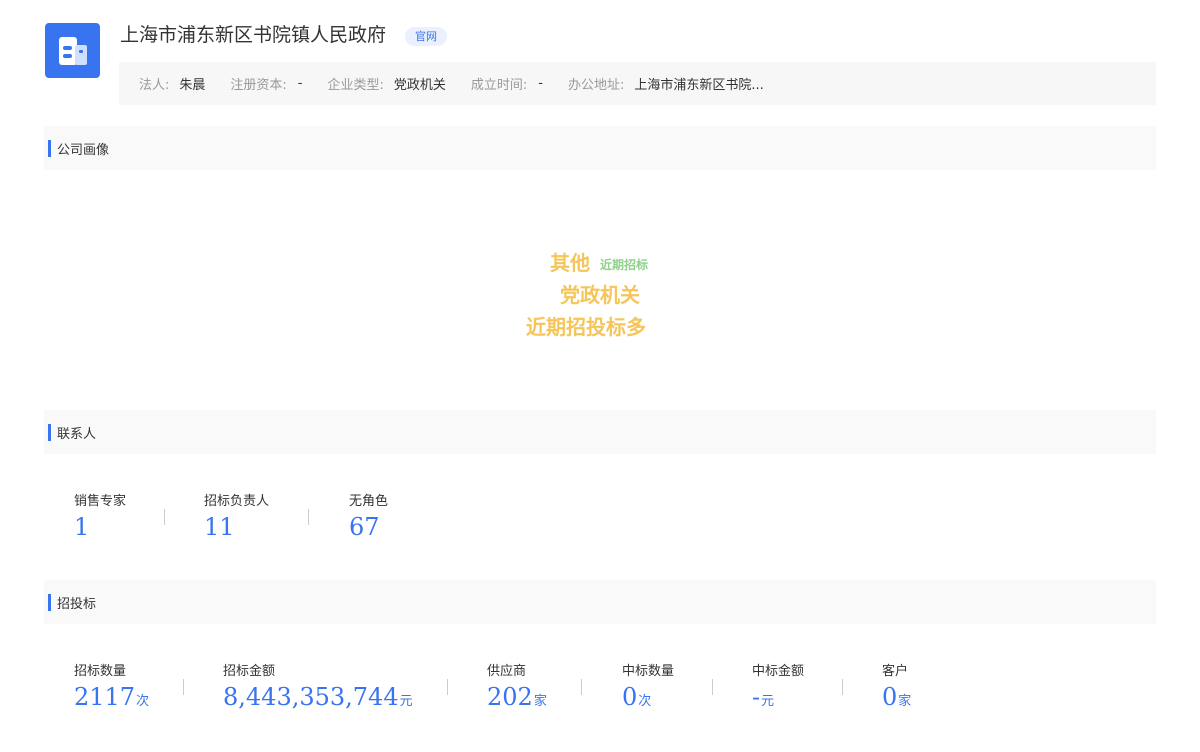 The height and width of the screenshot is (752, 1200). I want to click on stat-win-amount: 中标金额 -元, so click(778, 690).